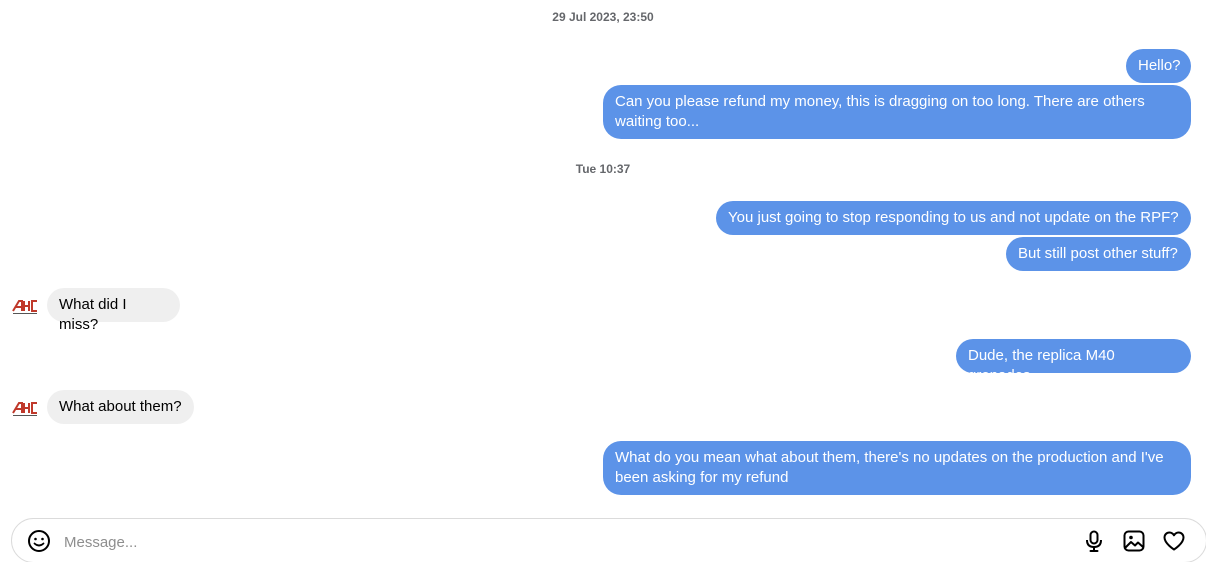  What do you see at coordinates (1158, 66) in the screenshot?
I see `outgoing-message: Hello?` at bounding box center [1158, 66].